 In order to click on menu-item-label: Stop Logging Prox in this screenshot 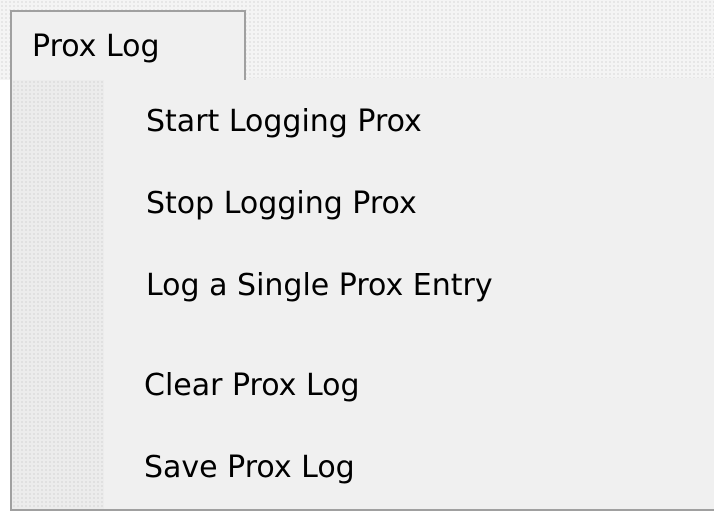, I will do `click(281, 203)`.